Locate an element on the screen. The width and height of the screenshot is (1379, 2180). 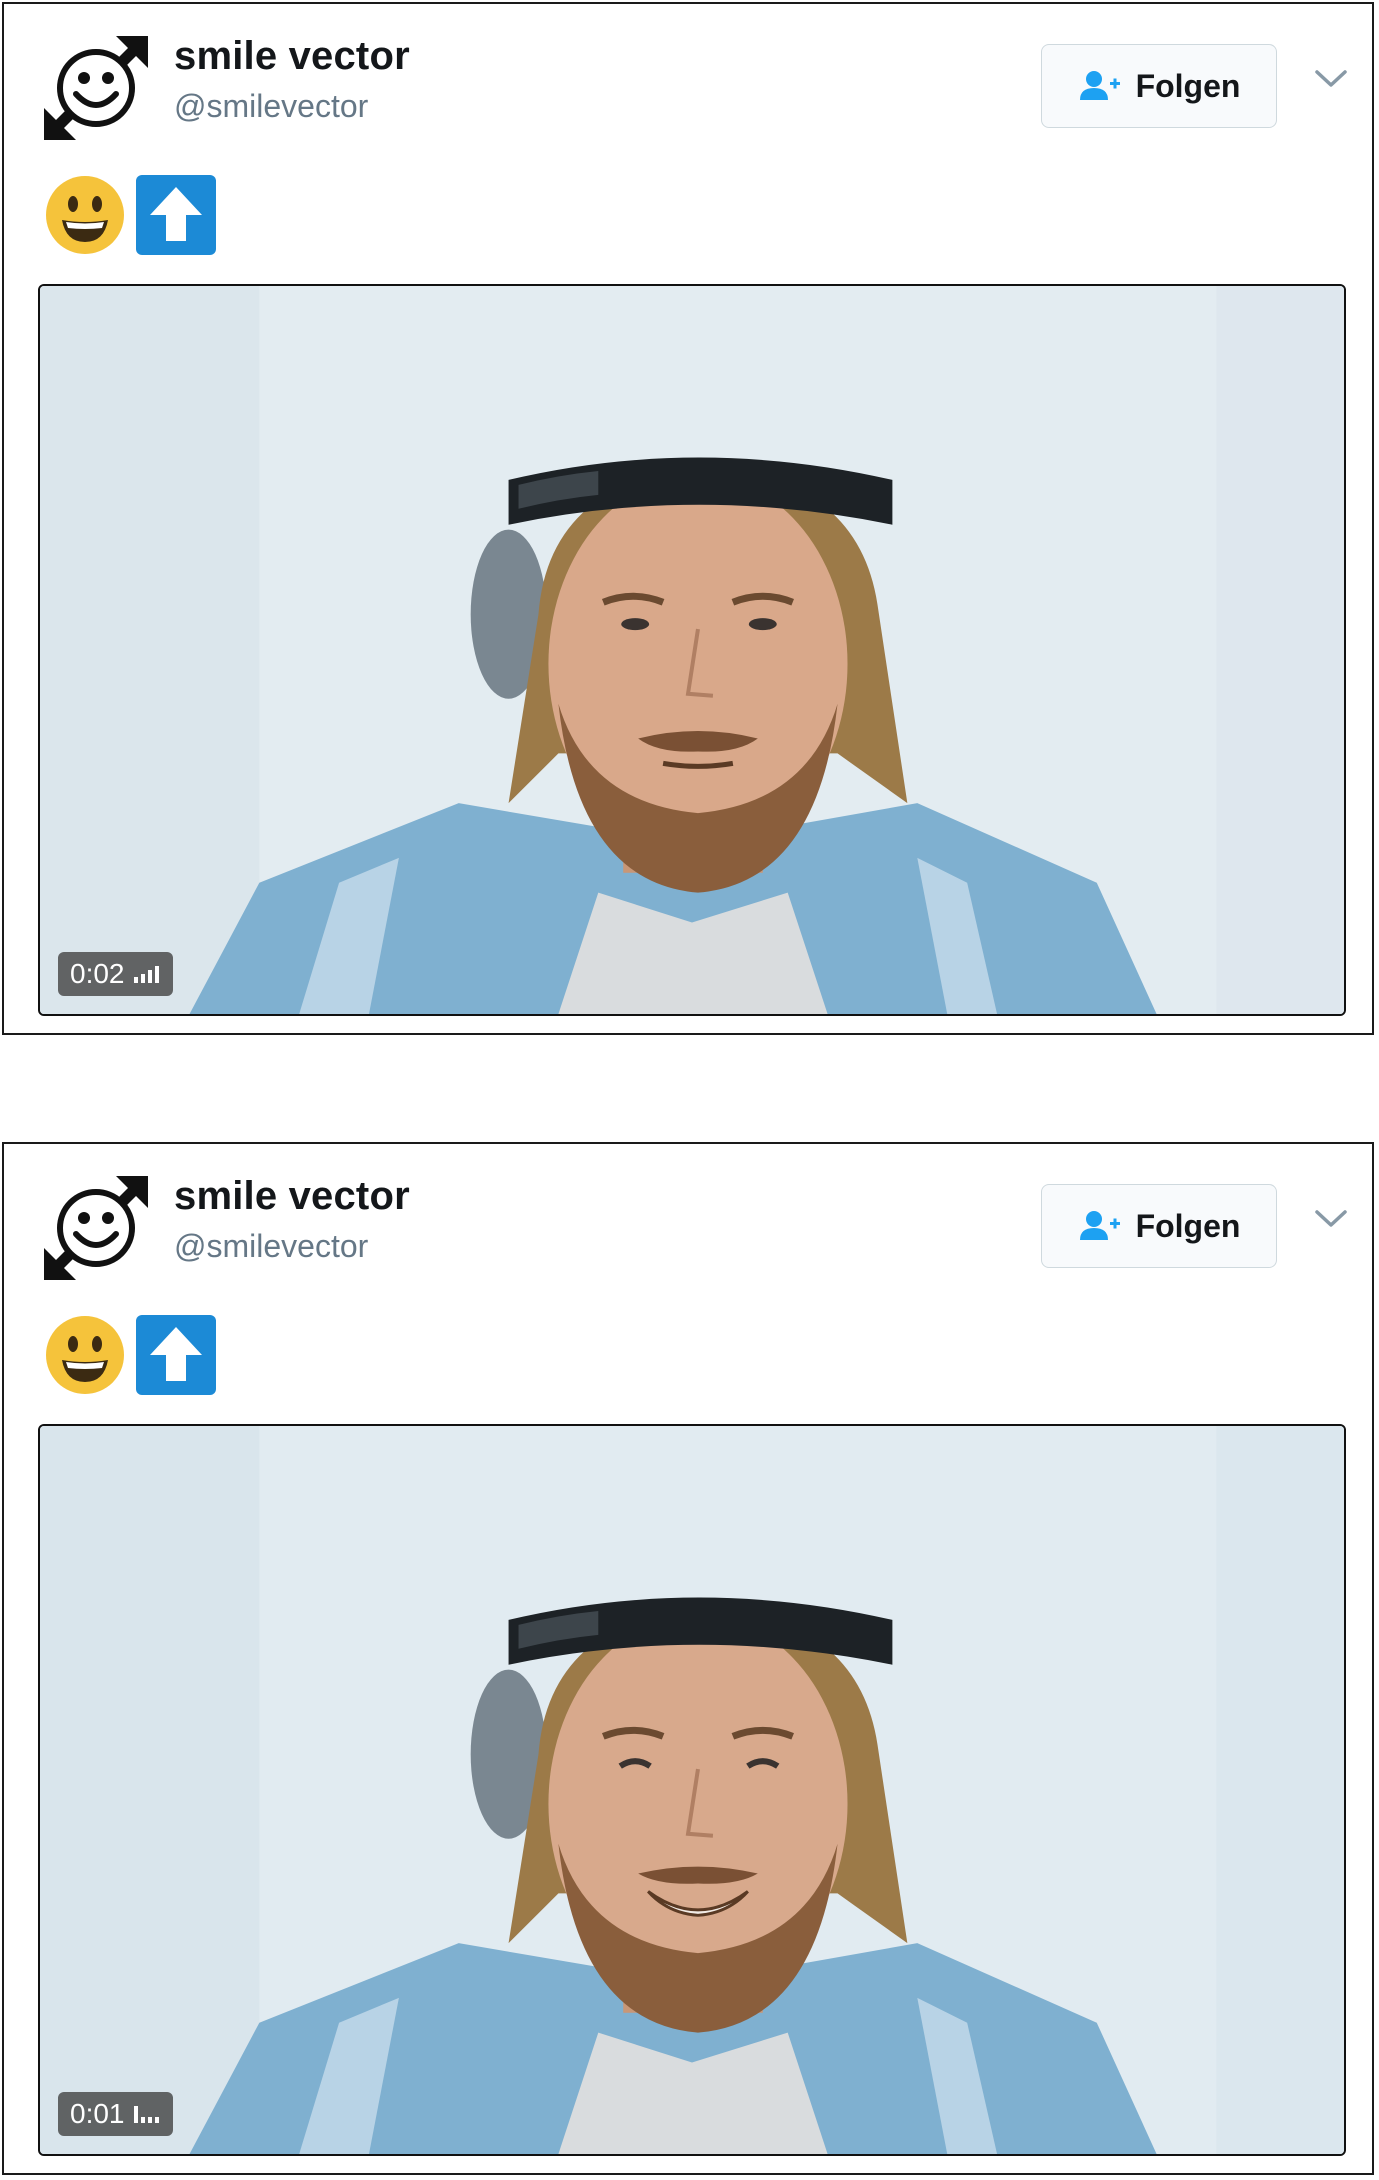
video-duration: 0:02 is located at coordinates (97, 973).